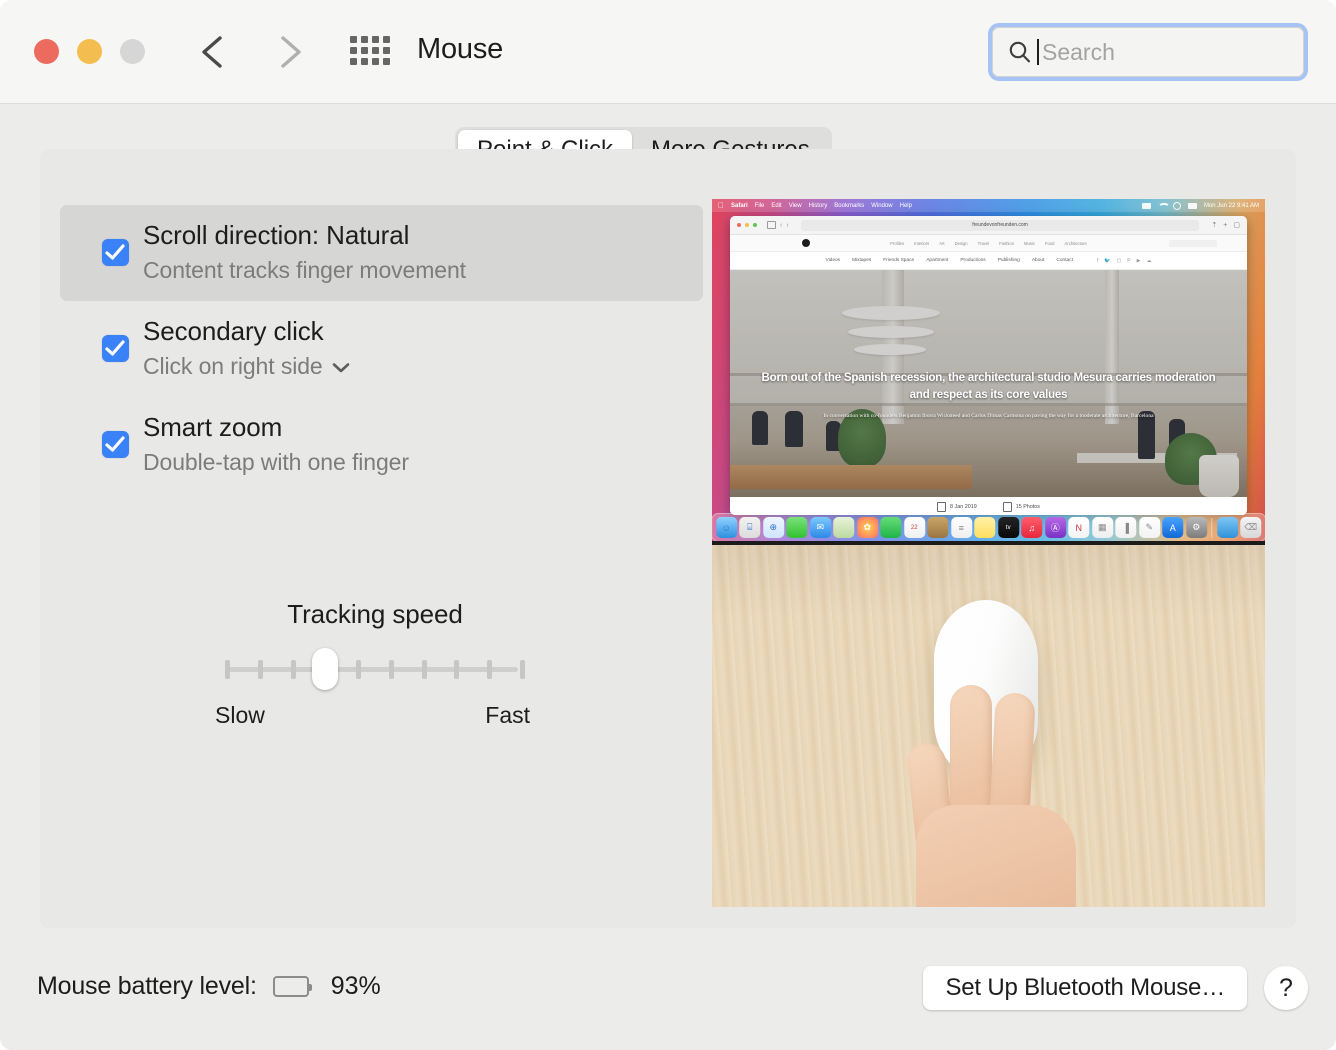 Image resolution: width=1336 pixels, height=1050 pixels. What do you see at coordinates (115, 444) in the screenshot?
I see `checkbox-smart-zoom` at bounding box center [115, 444].